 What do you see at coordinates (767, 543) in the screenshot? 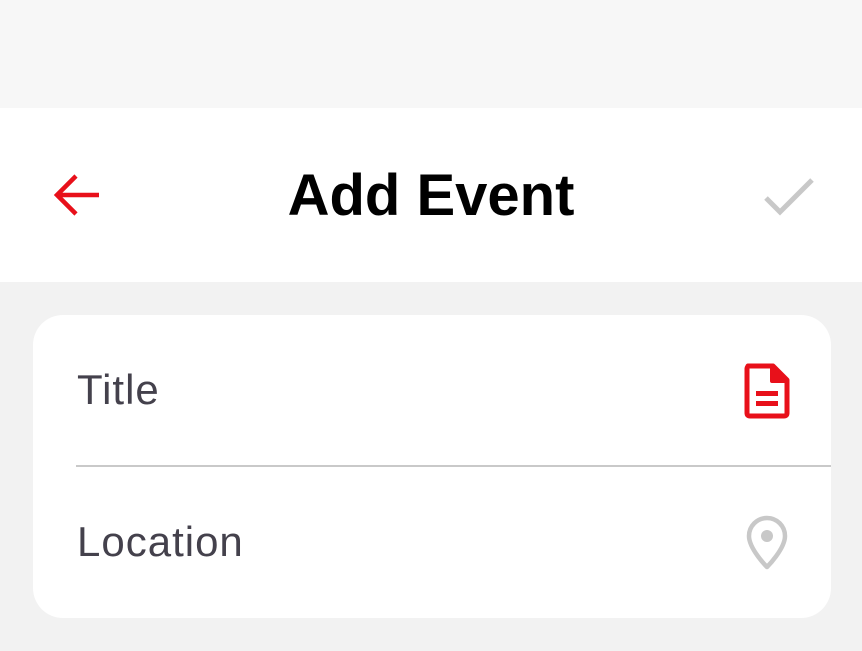
I see `map-pin-icon` at bounding box center [767, 543].